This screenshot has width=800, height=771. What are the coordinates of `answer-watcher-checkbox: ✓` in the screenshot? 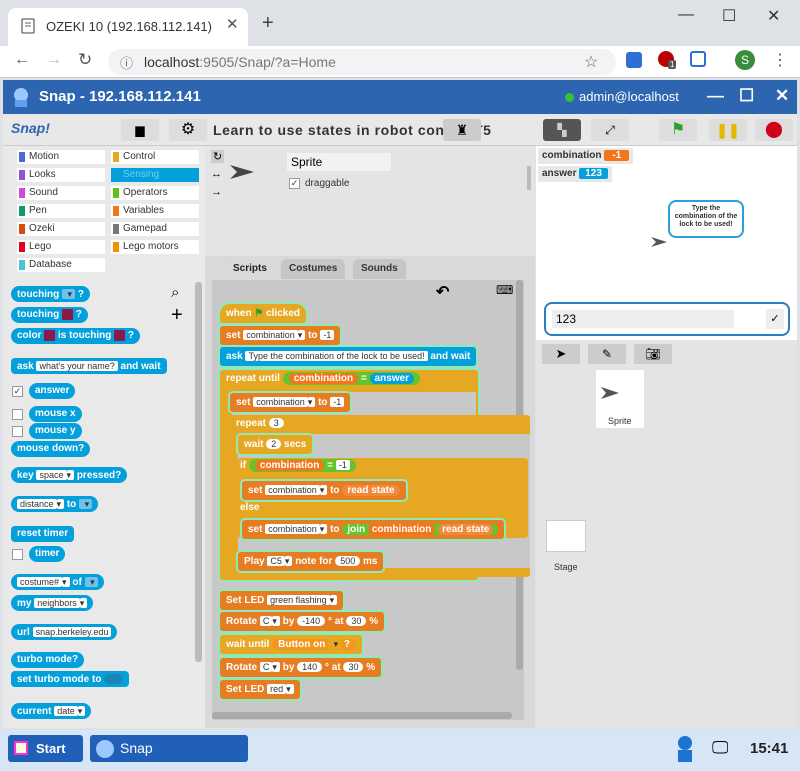 It's located at (17, 391).